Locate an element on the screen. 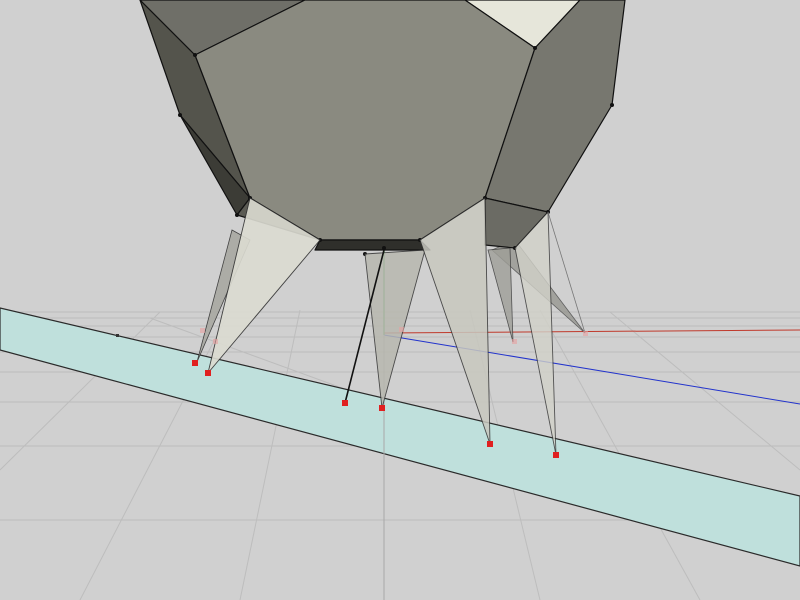 The width and height of the screenshot is (800, 600). plane-markers is located at coordinates (117, 335).